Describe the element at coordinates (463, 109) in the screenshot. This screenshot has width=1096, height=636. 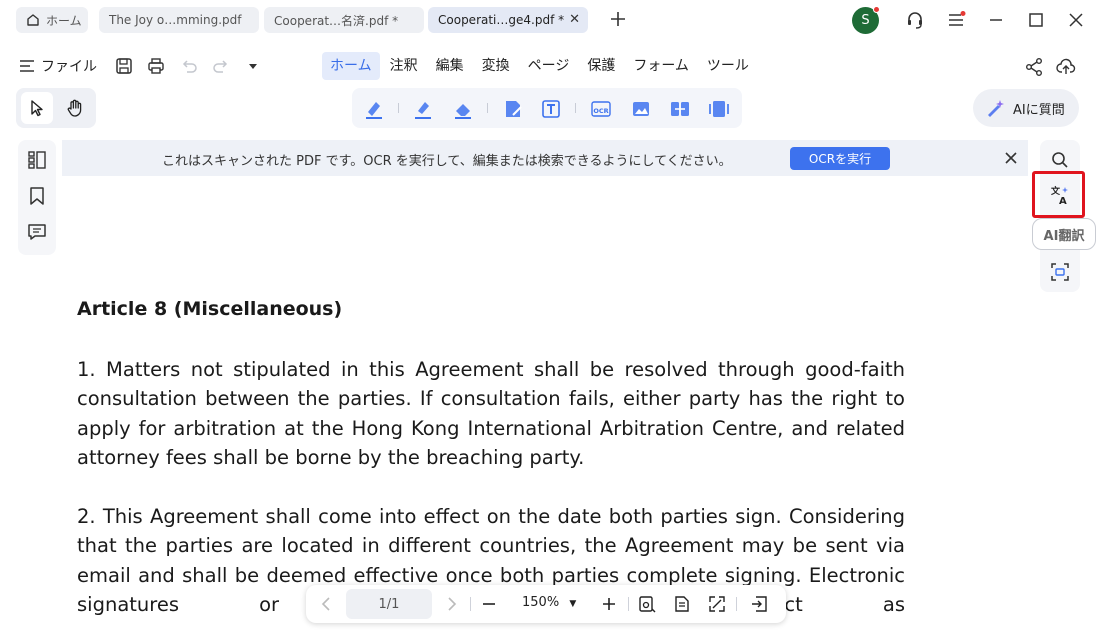
I see `eraser-tool-icon` at that location.